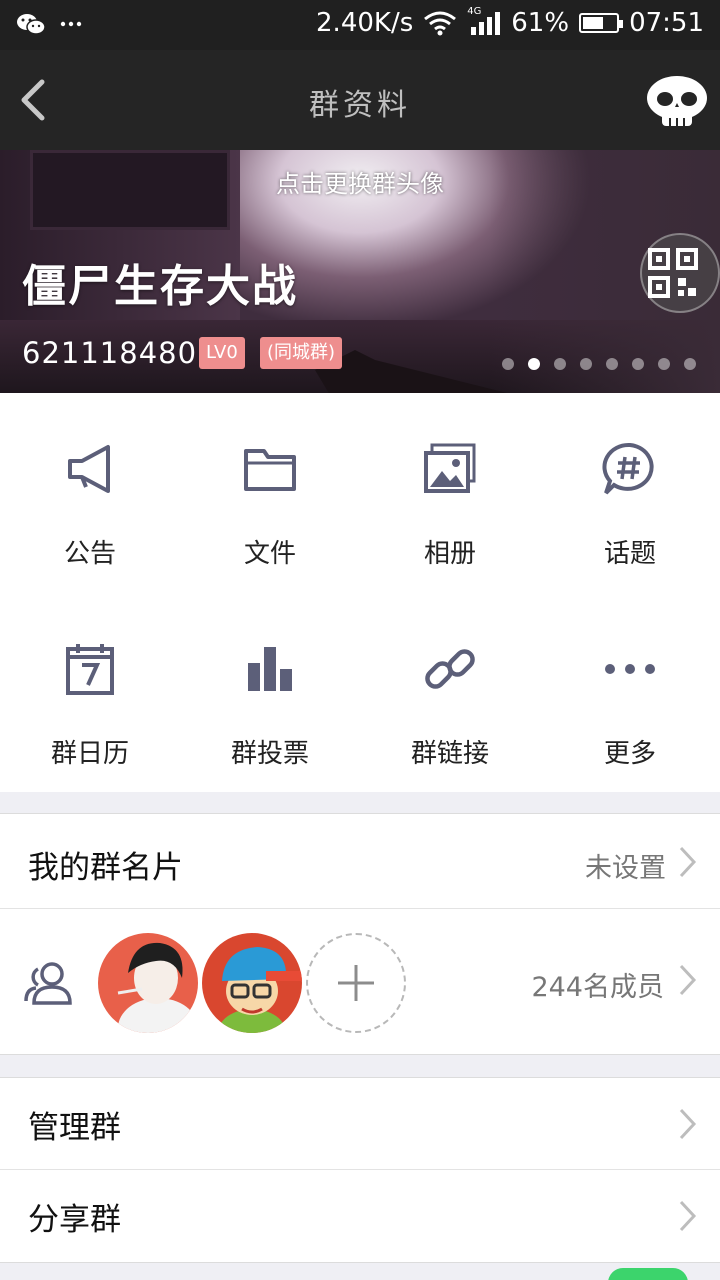 Image resolution: width=720 pixels, height=1280 pixels. I want to click on feature-label: 话题, so click(629, 554).